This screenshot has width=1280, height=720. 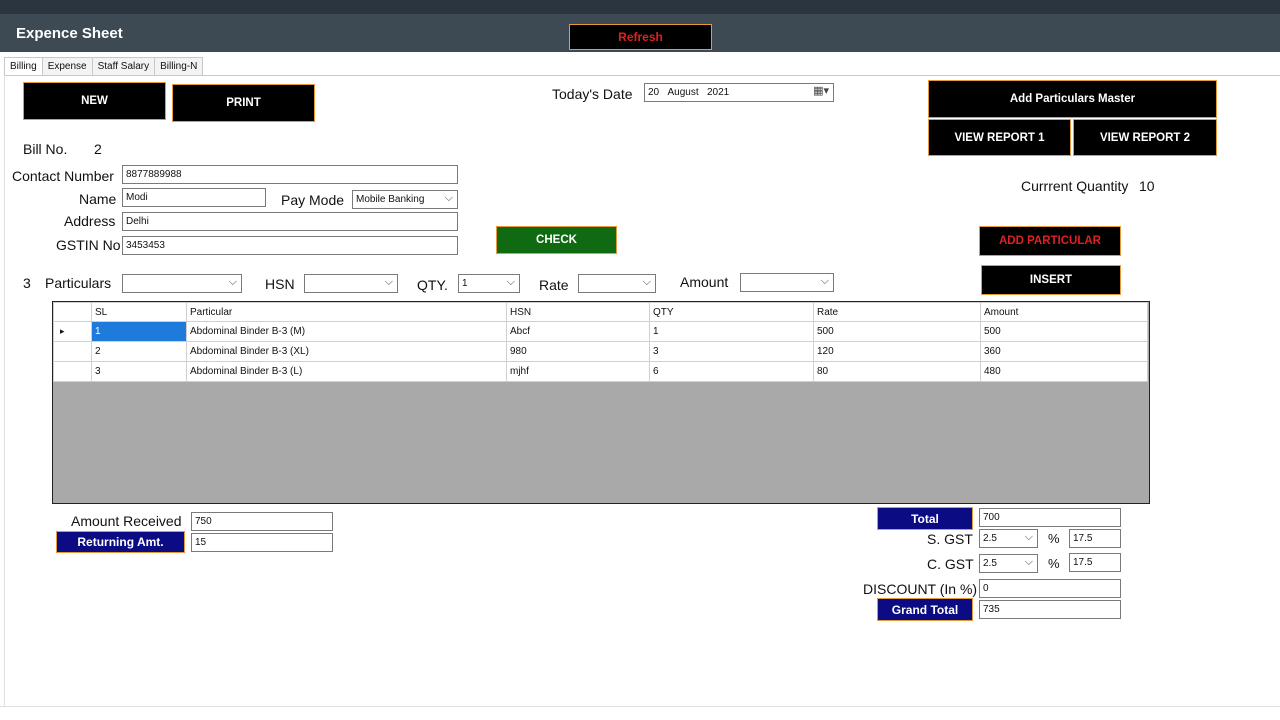 I want to click on new-button: NEW, so click(x=94, y=101).